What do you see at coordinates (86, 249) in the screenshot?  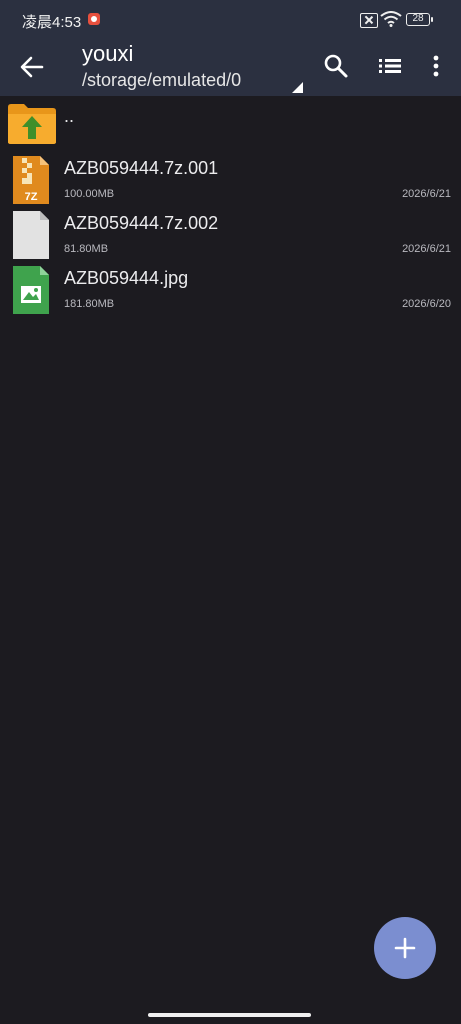 I see `file-size: 81.80MB` at bounding box center [86, 249].